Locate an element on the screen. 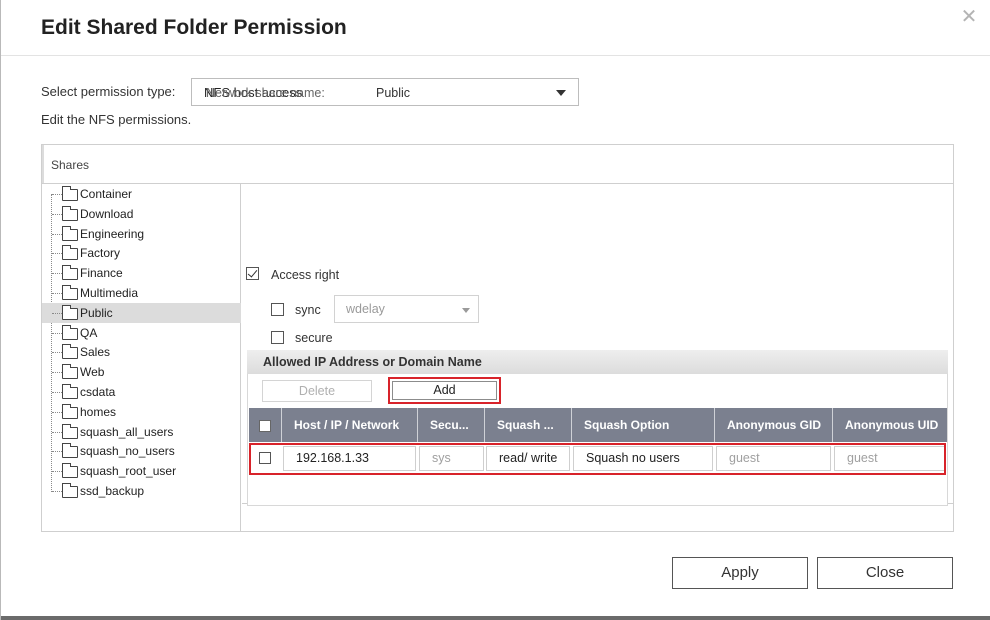 The height and width of the screenshot is (620, 990). shares-header: Shares is located at coordinates (497, 164).